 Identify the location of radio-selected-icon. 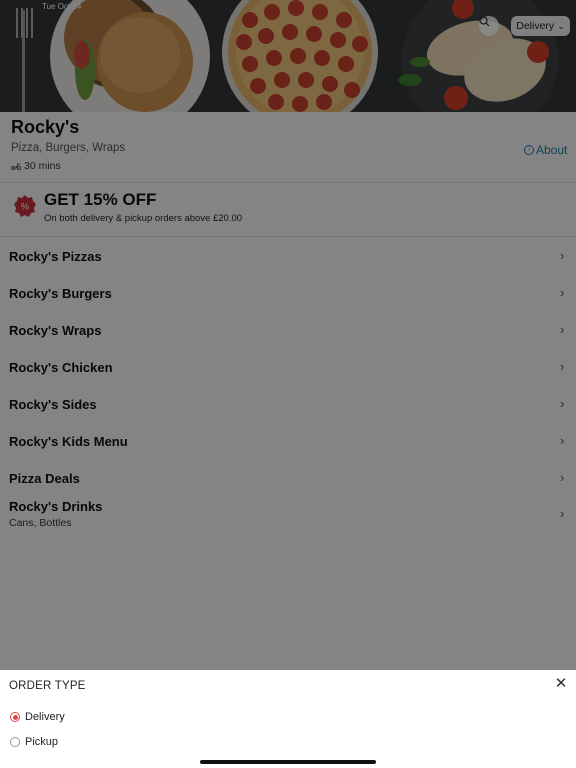
(15, 717).